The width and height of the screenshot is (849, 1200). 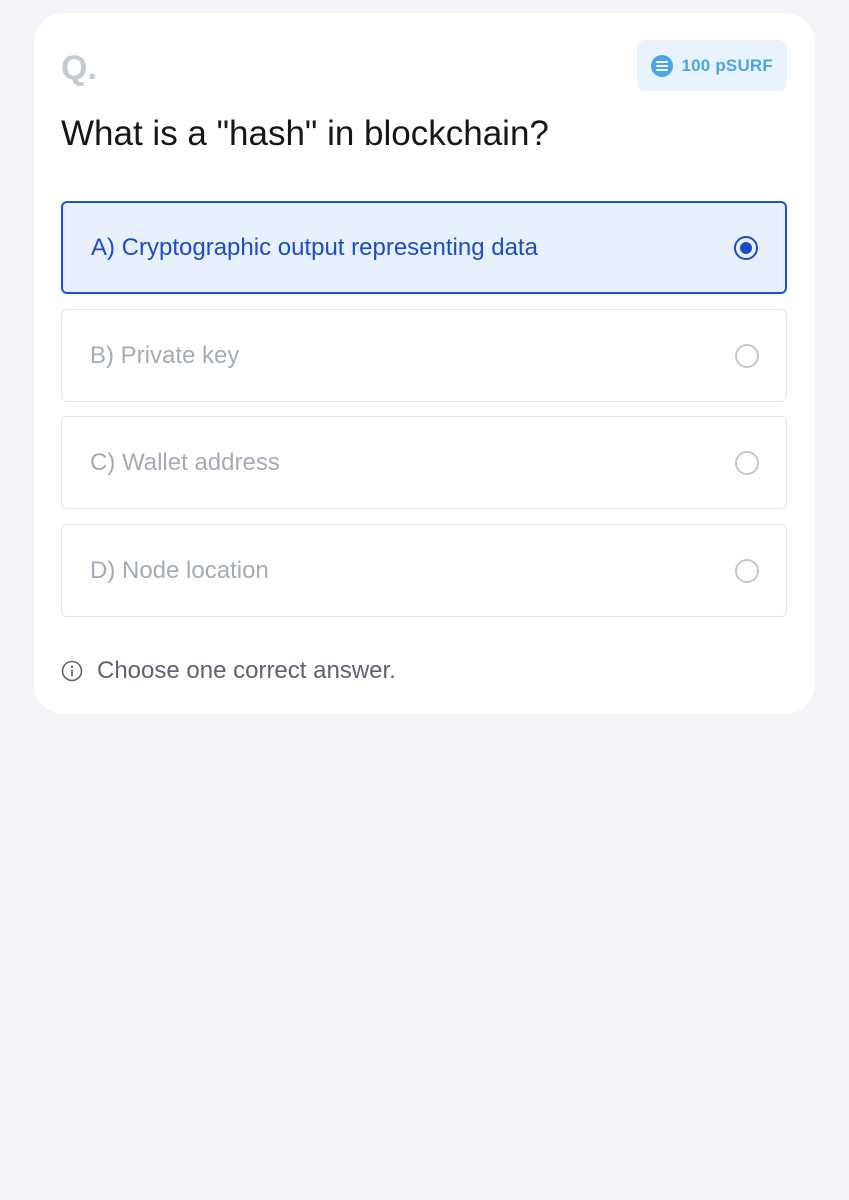 I want to click on hint: Choose one correct answer., so click(x=228, y=671).